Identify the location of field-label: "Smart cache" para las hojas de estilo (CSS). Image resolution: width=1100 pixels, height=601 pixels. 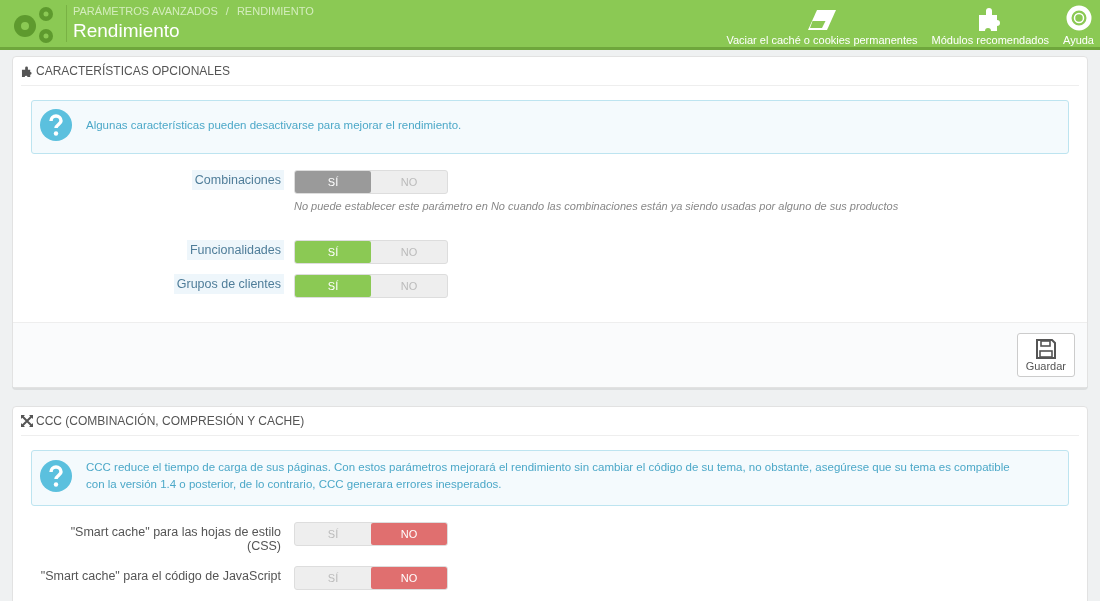
(175, 539).